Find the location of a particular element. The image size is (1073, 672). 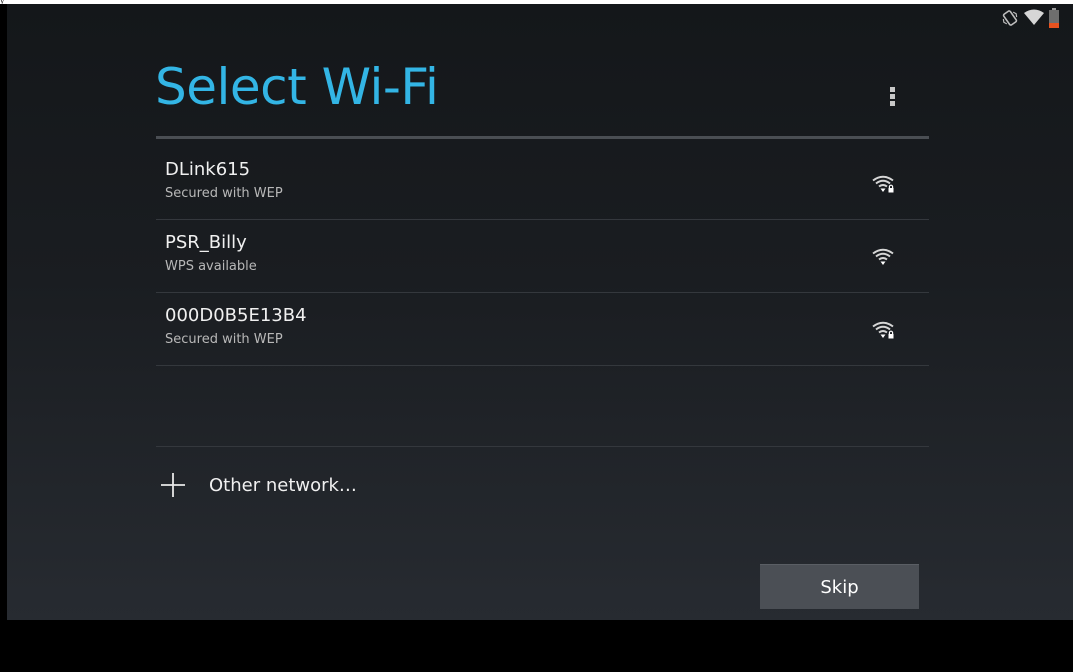

network-row-psr-billy: PSR_Billy WPS available is located at coordinates (542, 256).